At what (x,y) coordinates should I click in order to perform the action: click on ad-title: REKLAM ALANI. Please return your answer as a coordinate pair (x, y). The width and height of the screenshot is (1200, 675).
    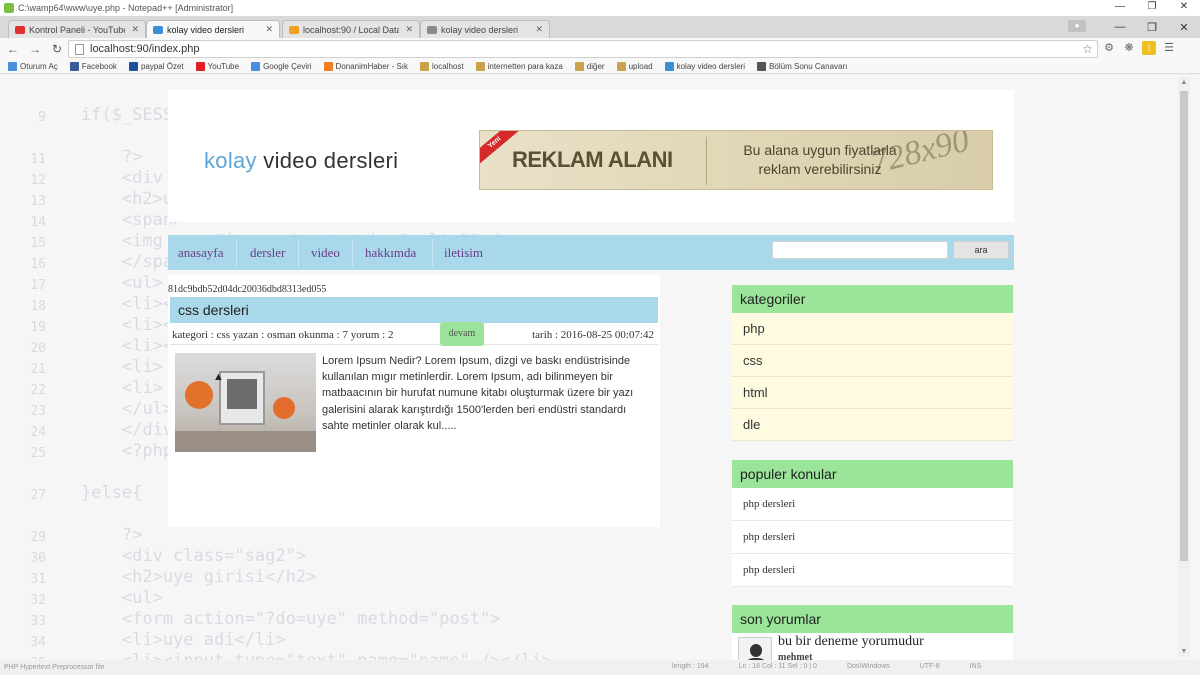
    Looking at the image, I should click on (592, 159).